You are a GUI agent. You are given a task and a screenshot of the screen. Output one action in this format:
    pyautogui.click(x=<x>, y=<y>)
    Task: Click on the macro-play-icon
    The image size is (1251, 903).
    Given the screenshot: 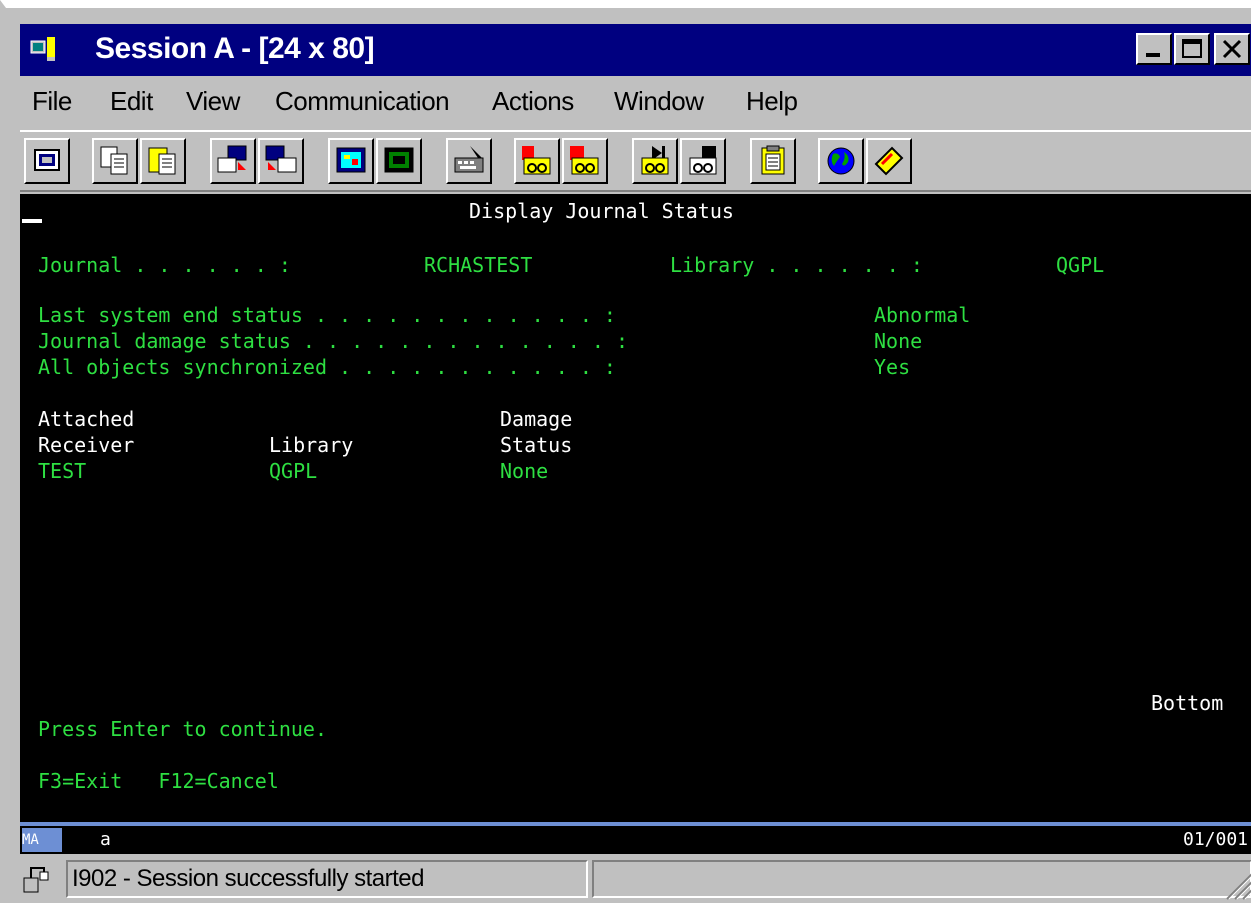 What is the action you would take?
    pyautogui.click(x=655, y=160)
    